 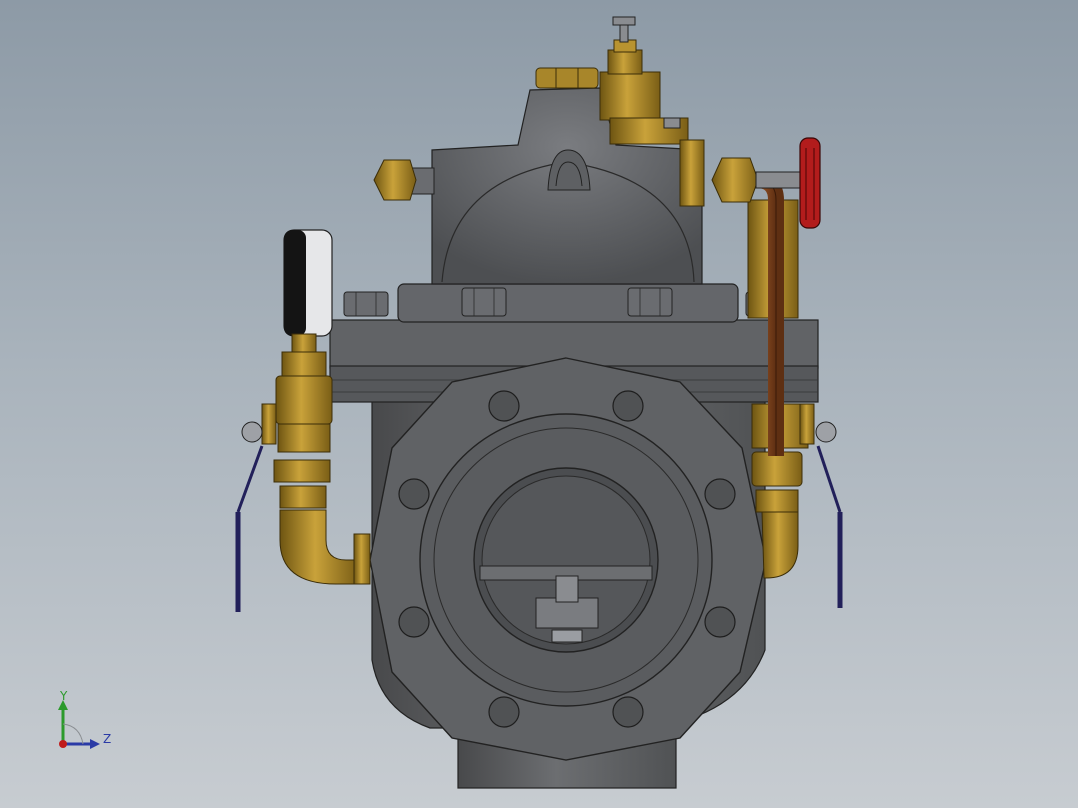 I want to click on z-axis-arrow, so click(x=95, y=744).